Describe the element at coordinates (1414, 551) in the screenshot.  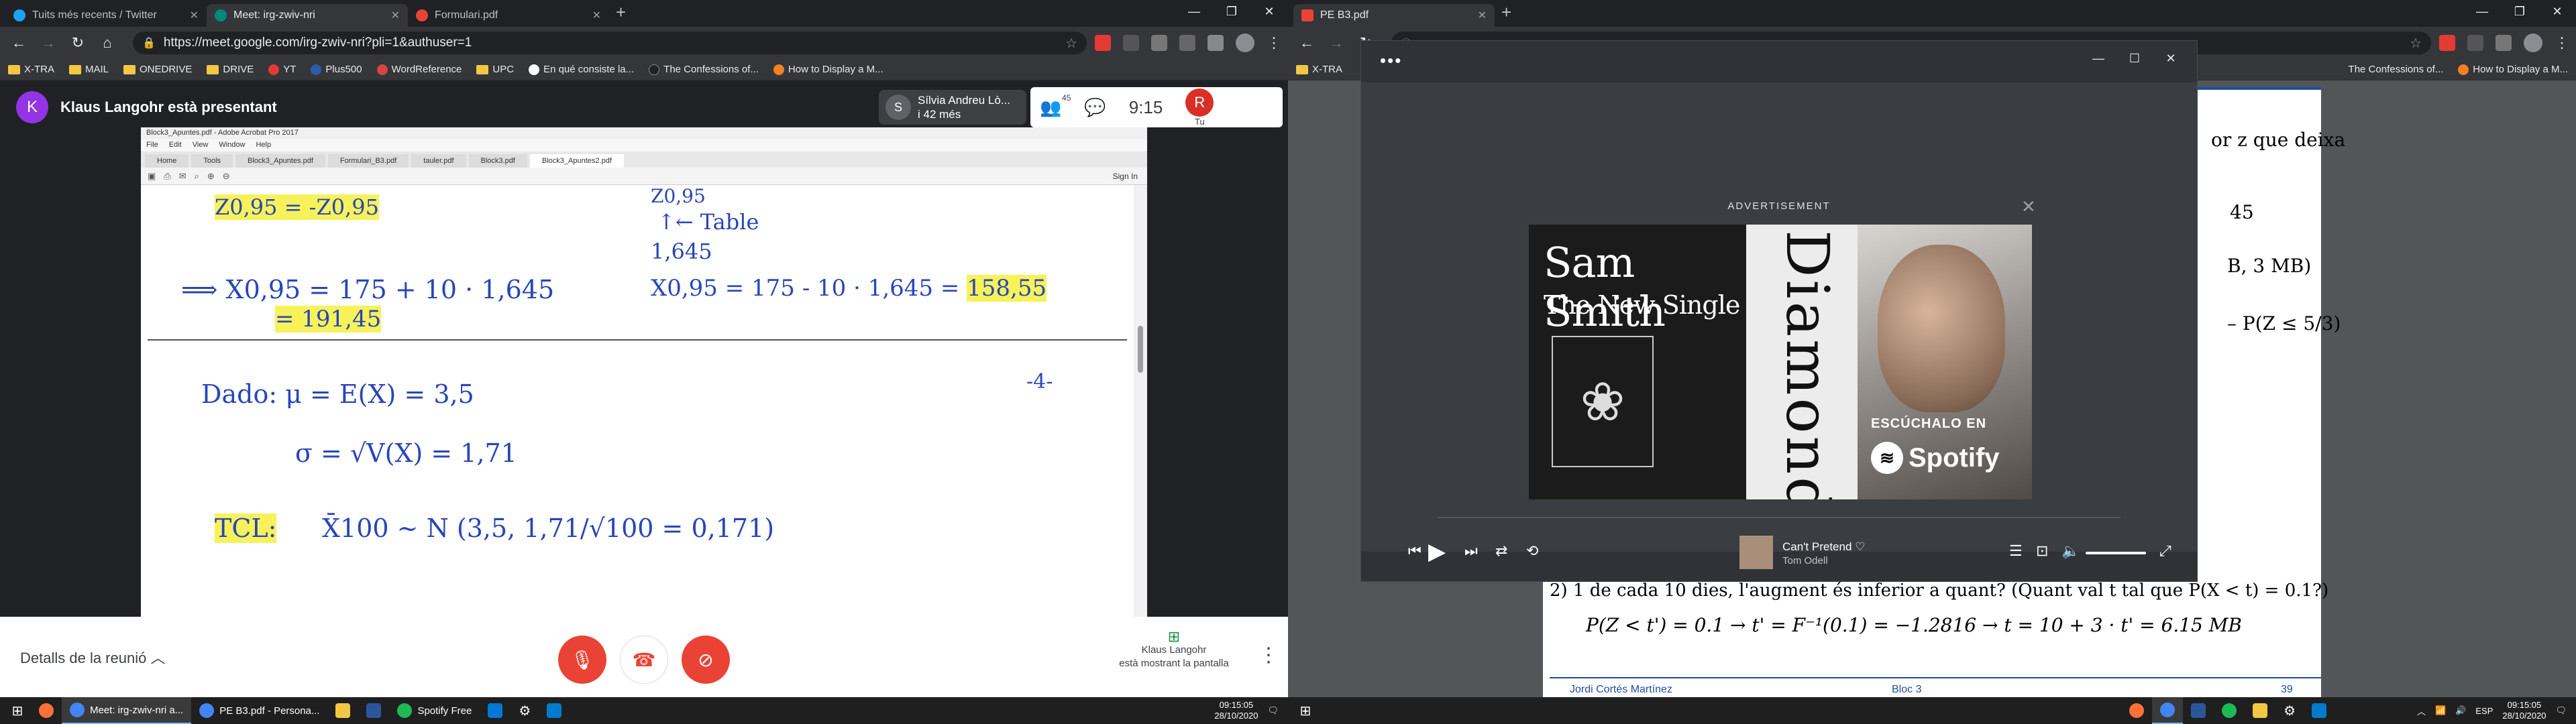
I see `previous-track-icon: ⏮` at that location.